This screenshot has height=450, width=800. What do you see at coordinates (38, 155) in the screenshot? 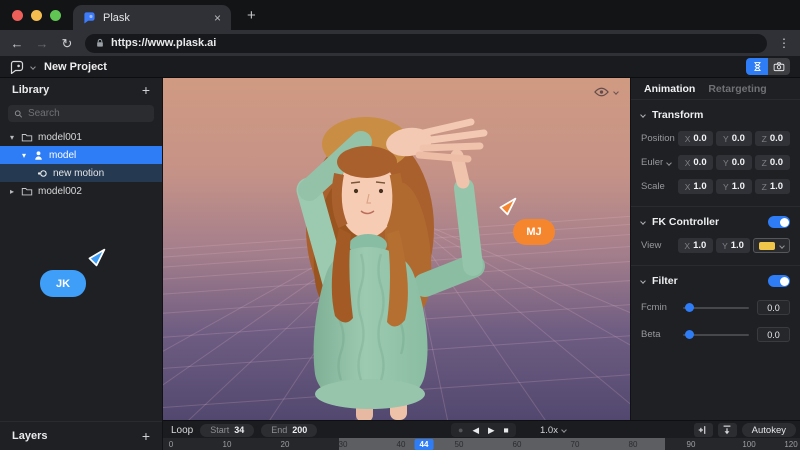
I see `person-icon` at bounding box center [38, 155].